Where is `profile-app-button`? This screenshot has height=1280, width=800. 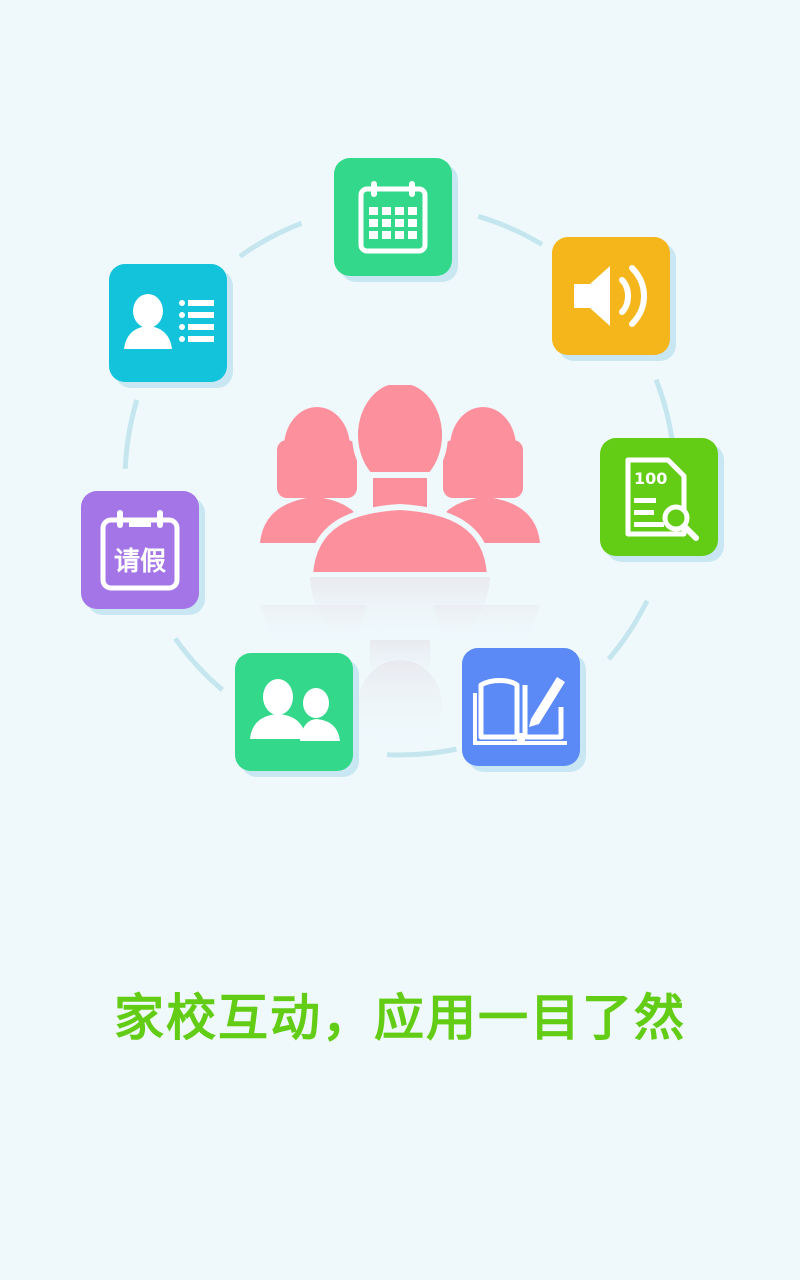
profile-app-button is located at coordinates (168, 323).